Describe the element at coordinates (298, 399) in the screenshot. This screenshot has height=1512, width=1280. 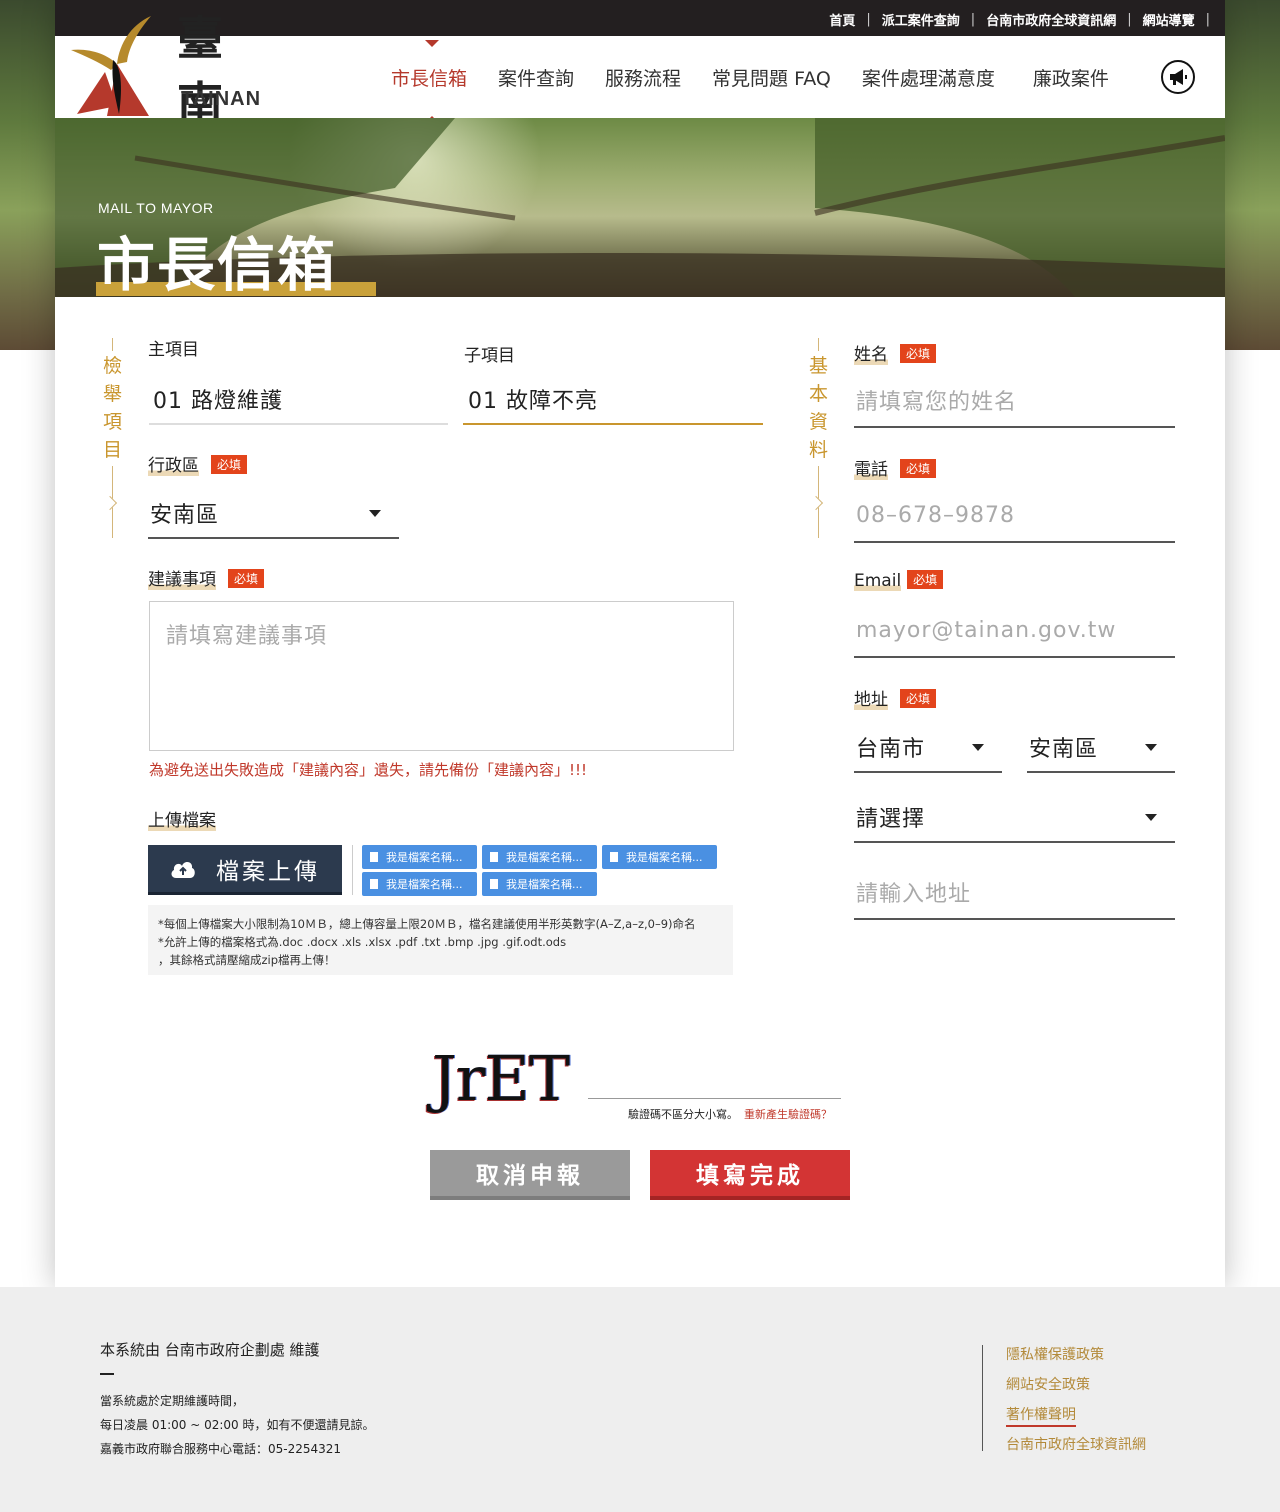
I see `main-item-select: 01 路燈維護` at that location.